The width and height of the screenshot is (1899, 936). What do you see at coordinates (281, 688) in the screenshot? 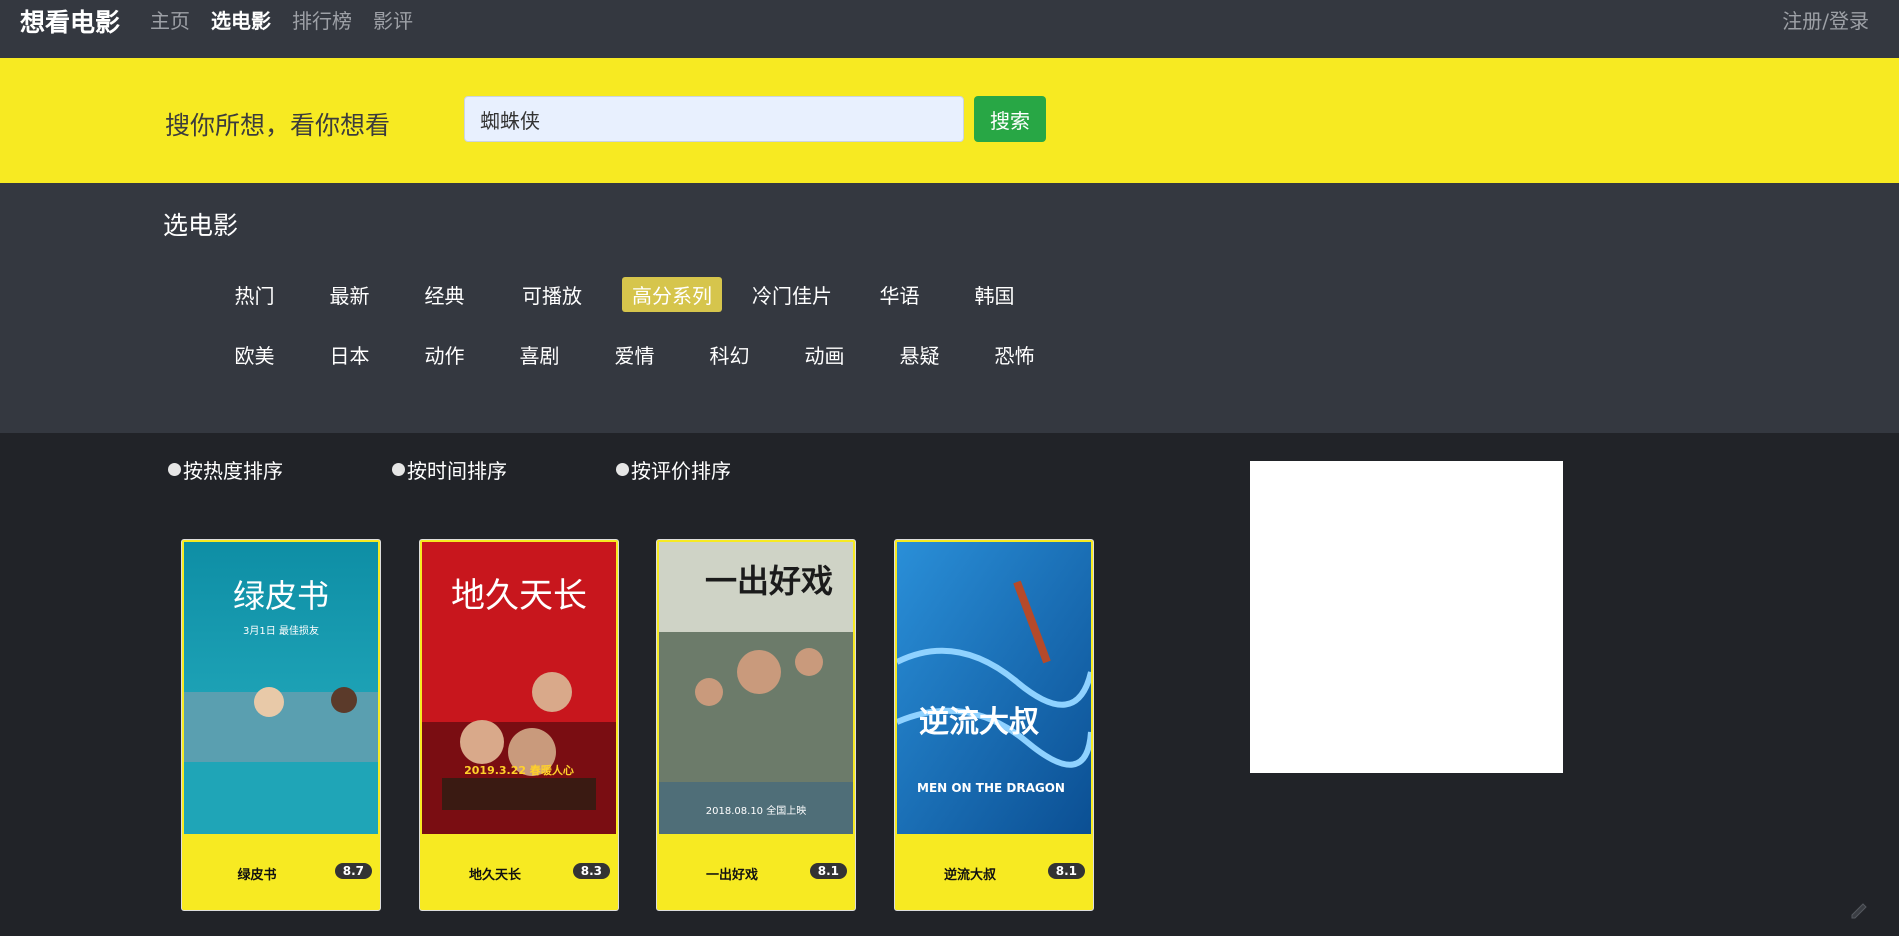
I see `movie-poster: 绿皮书 3月1日 最佳损友` at bounding box center [281, 688].